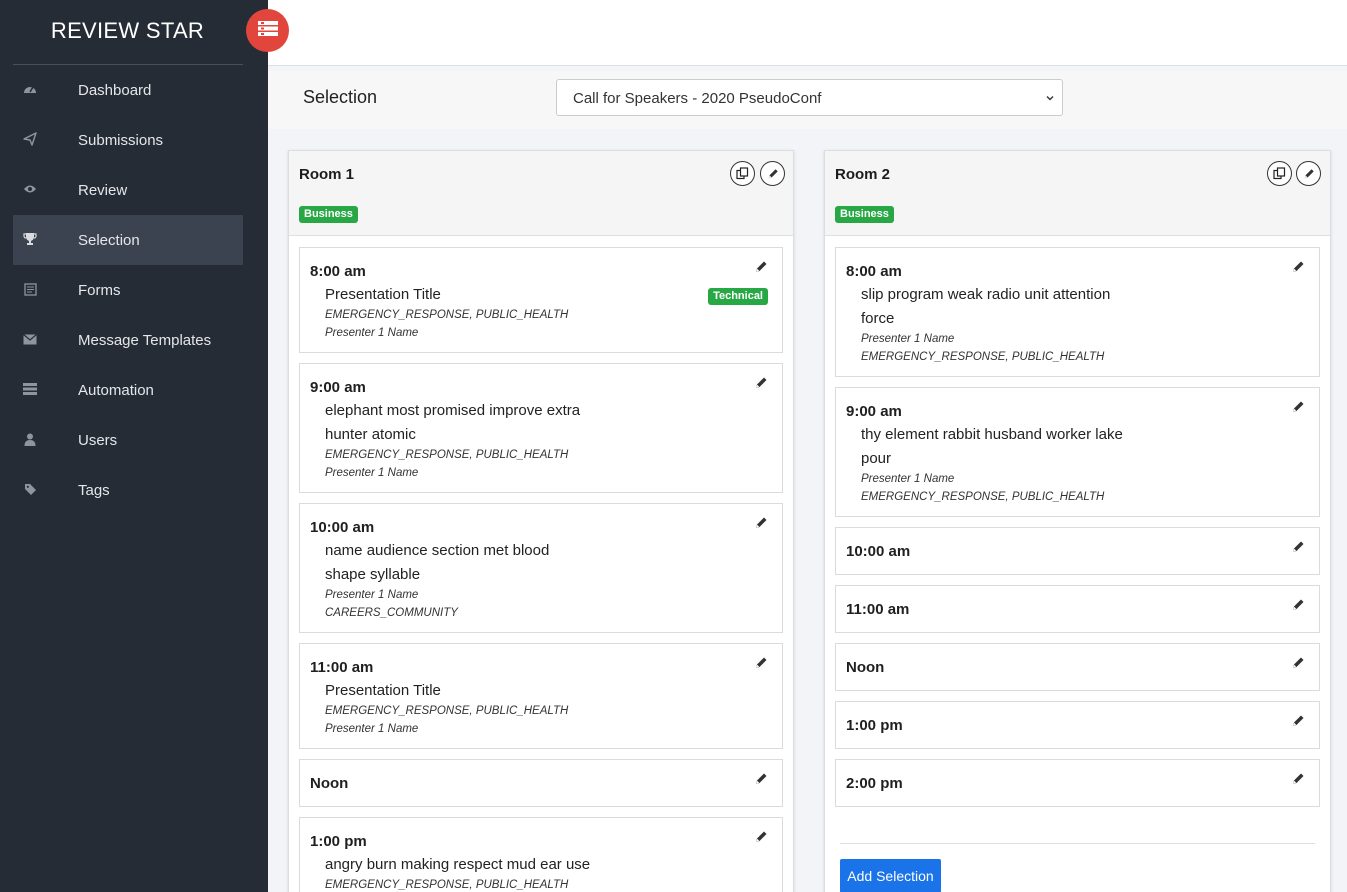  What do you see at coordinates (876, 458) in the screenshot?
I see `slot-title: pour` at bounding box center [876, 458].